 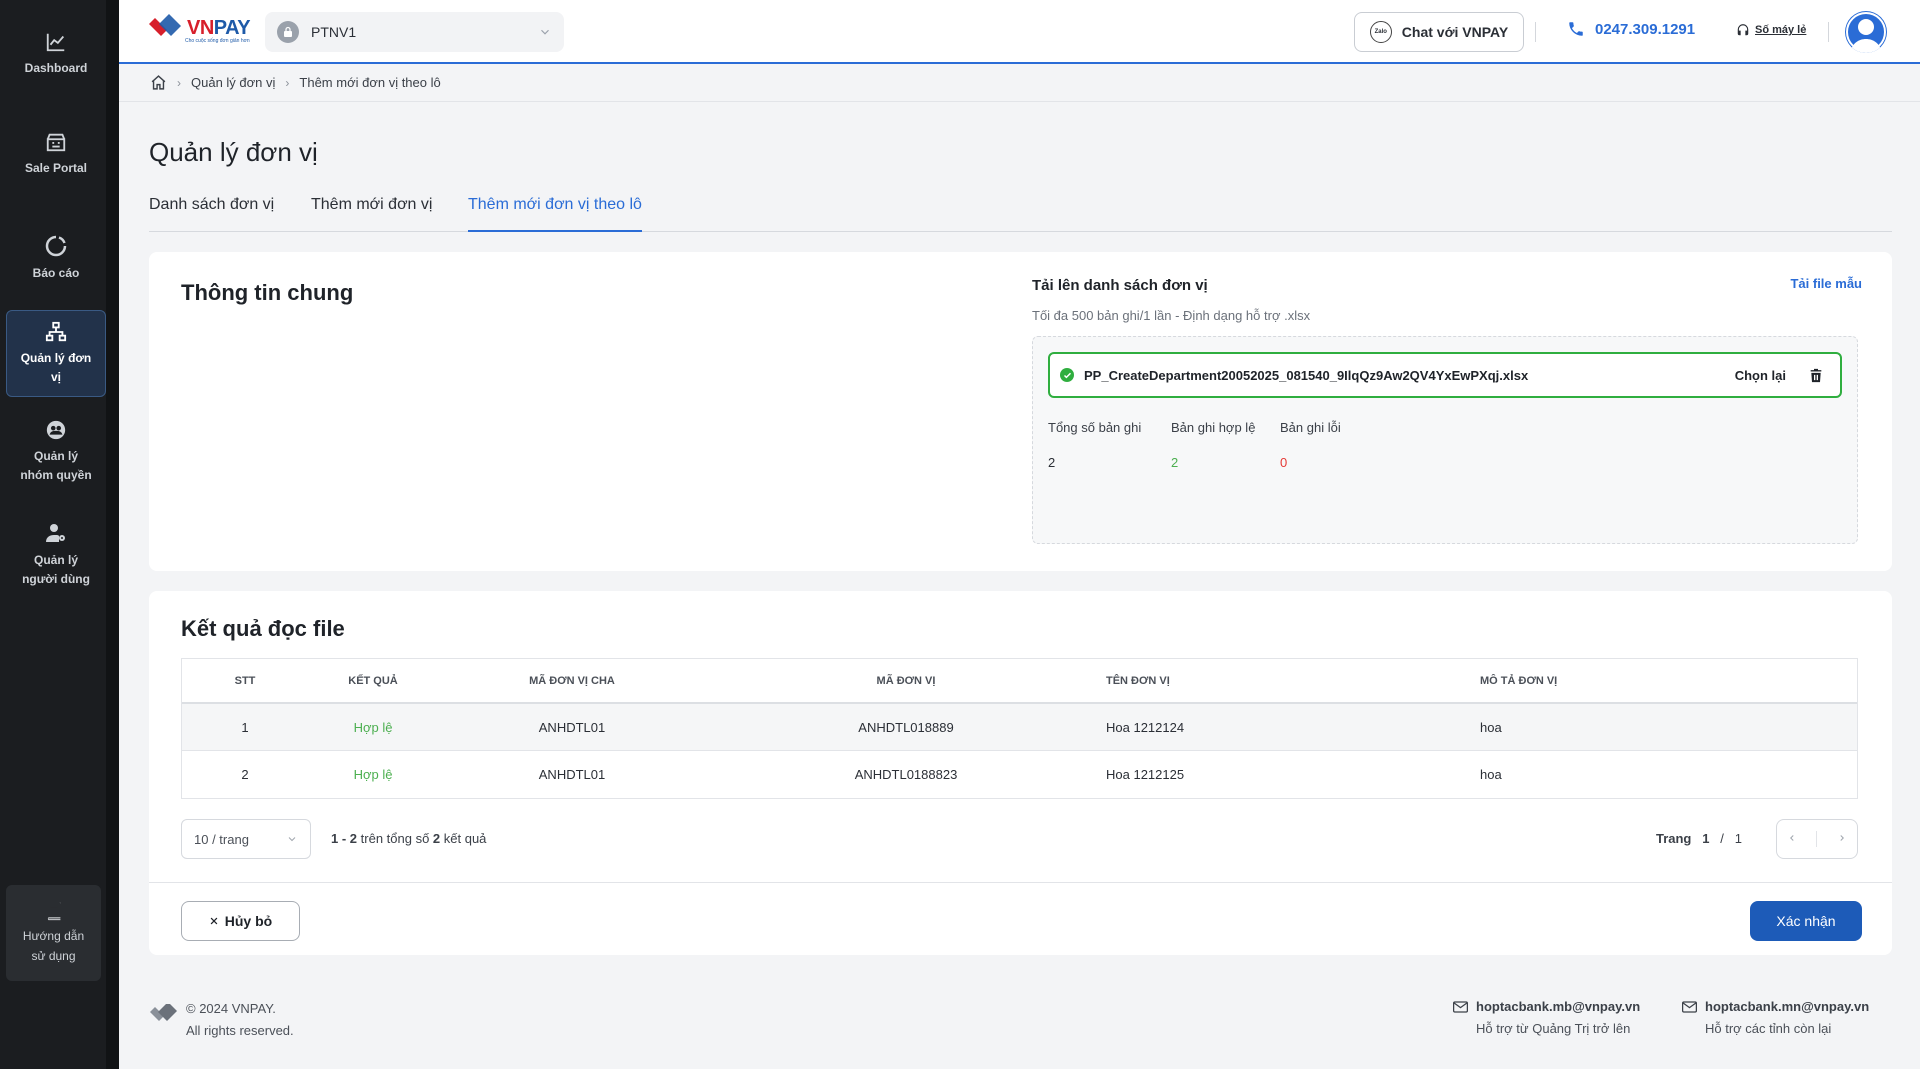 I want to click on upload-title: Tải lên danh sách đơn vị, so click(x=1120, y=285).